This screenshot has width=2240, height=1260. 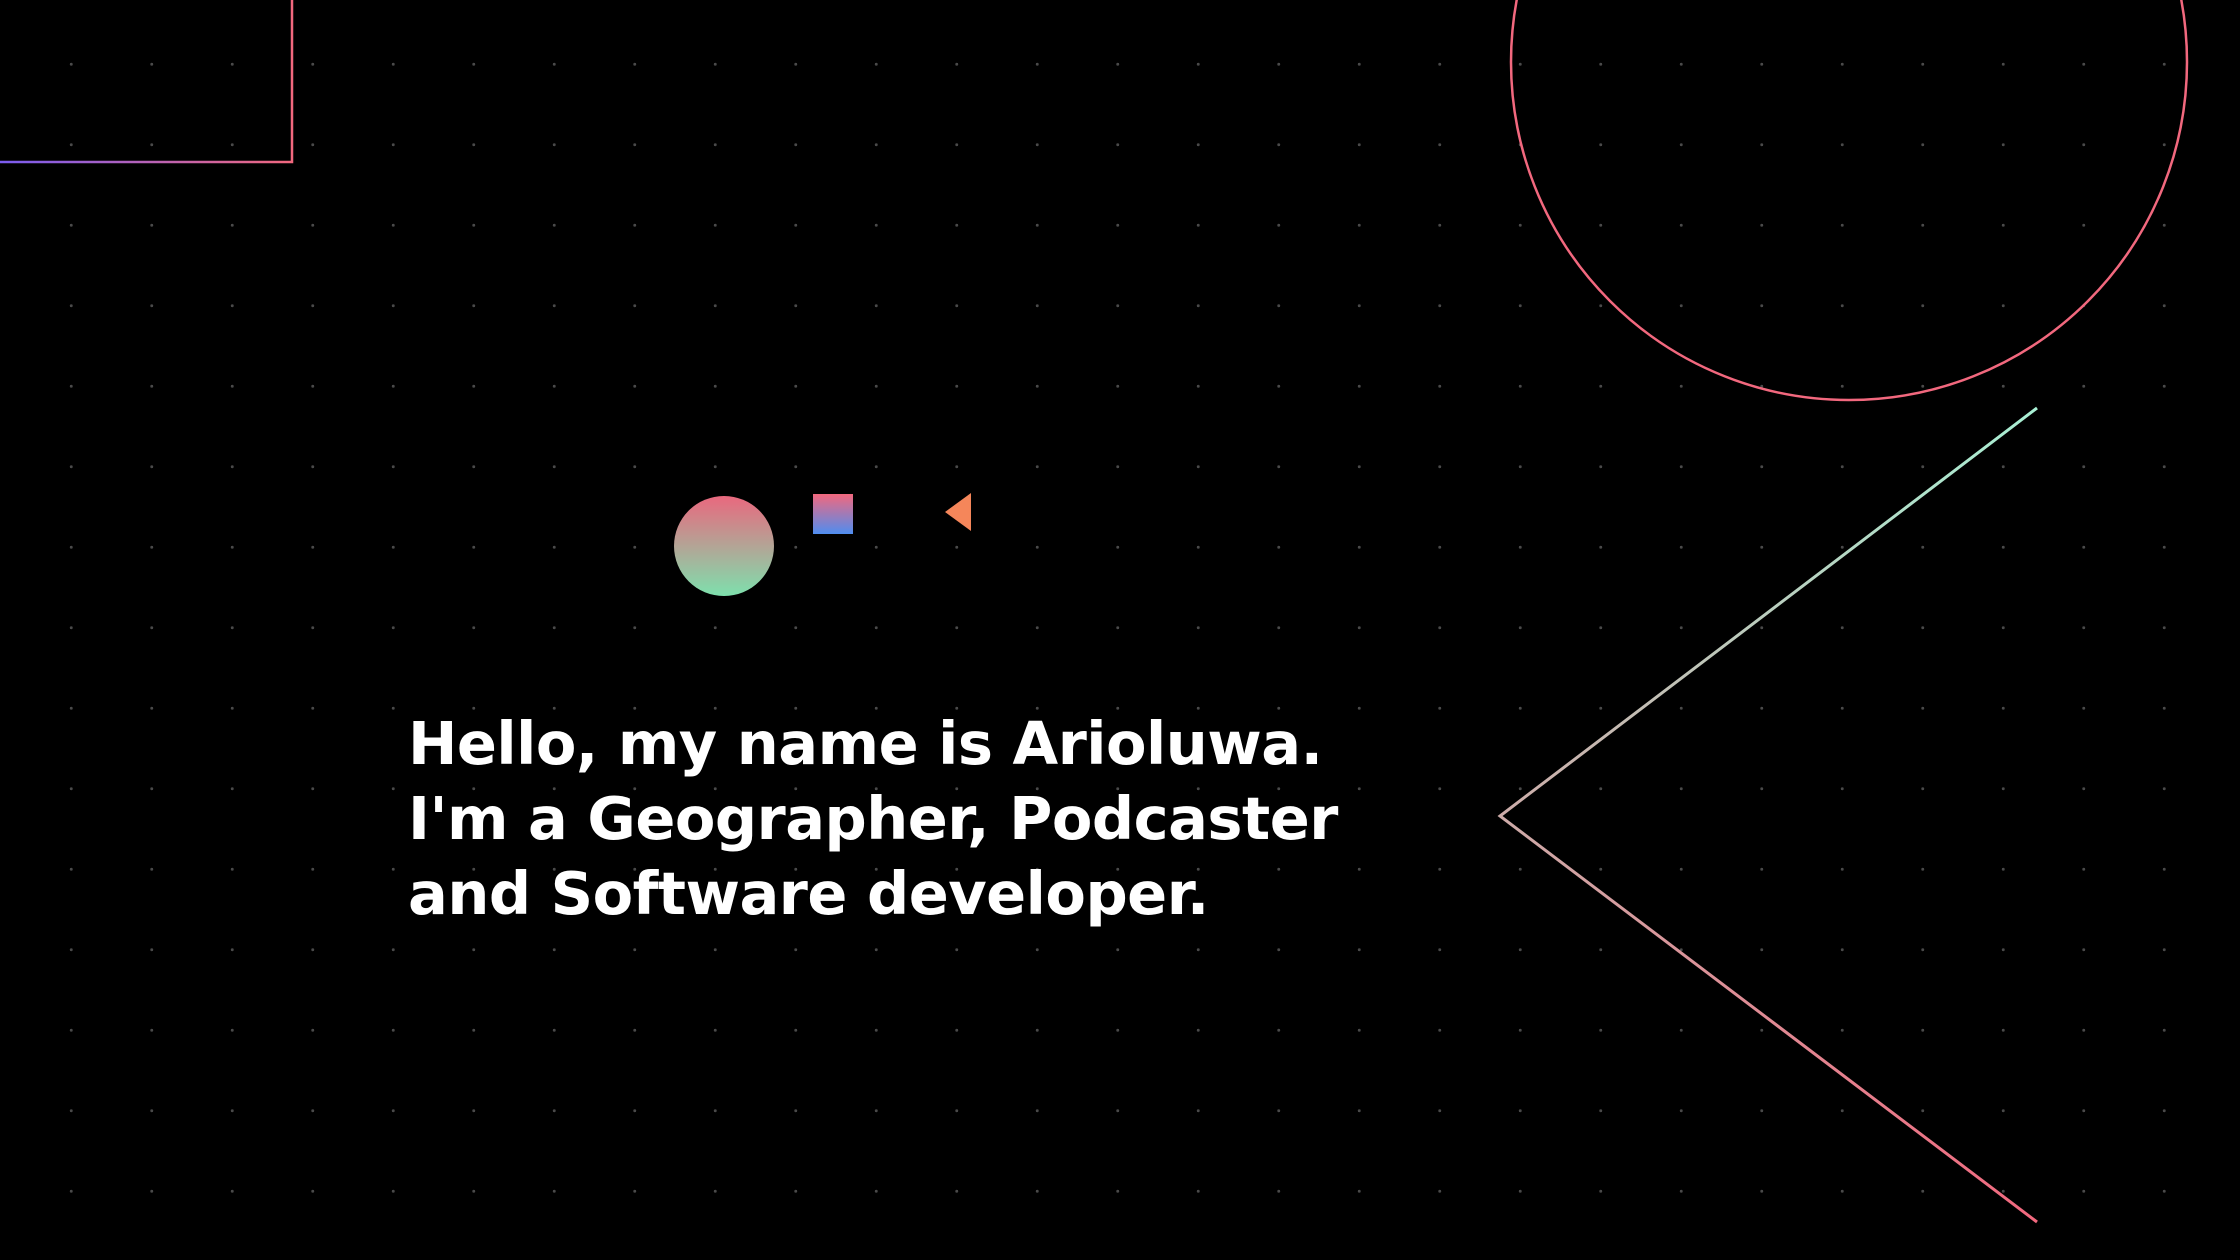 What do you see at coordinates (808, 893) in the screenshot?
I see `hero-line-3: and Software developer.` at bounding box center [808, 893].